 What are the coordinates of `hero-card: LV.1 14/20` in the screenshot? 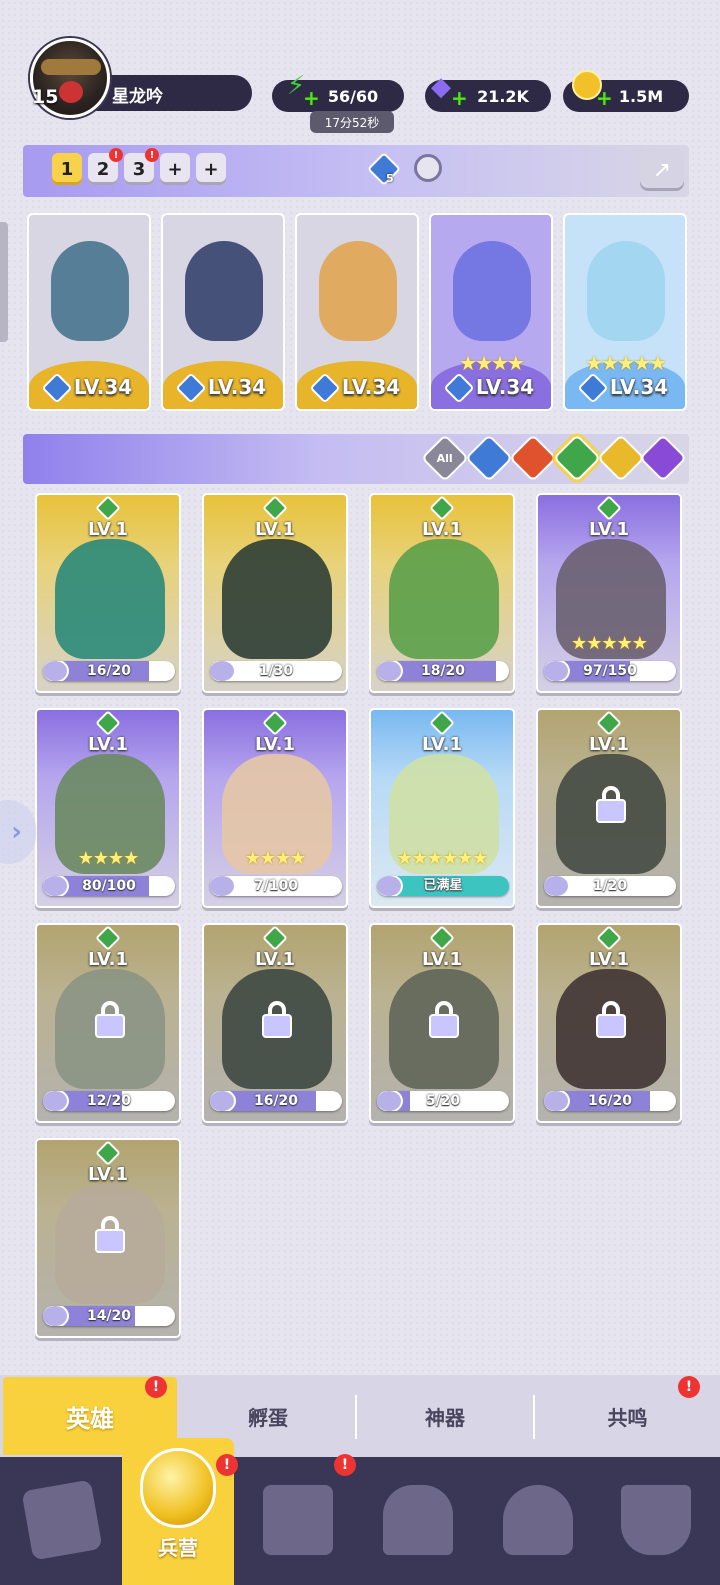 It's located at (108, 1238).